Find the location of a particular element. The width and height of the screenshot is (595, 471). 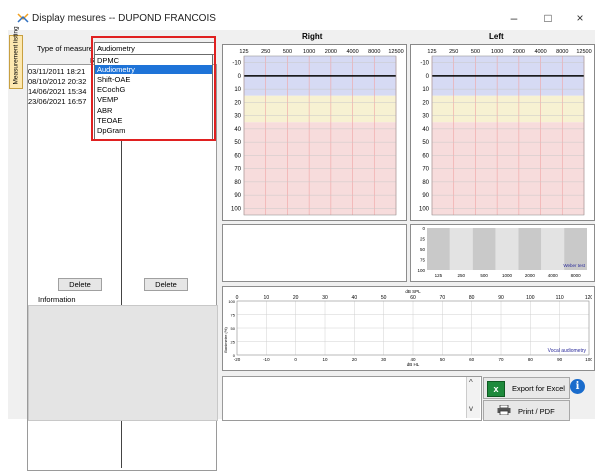

delete-right-button: Delete is located at coordinates (166, 284).